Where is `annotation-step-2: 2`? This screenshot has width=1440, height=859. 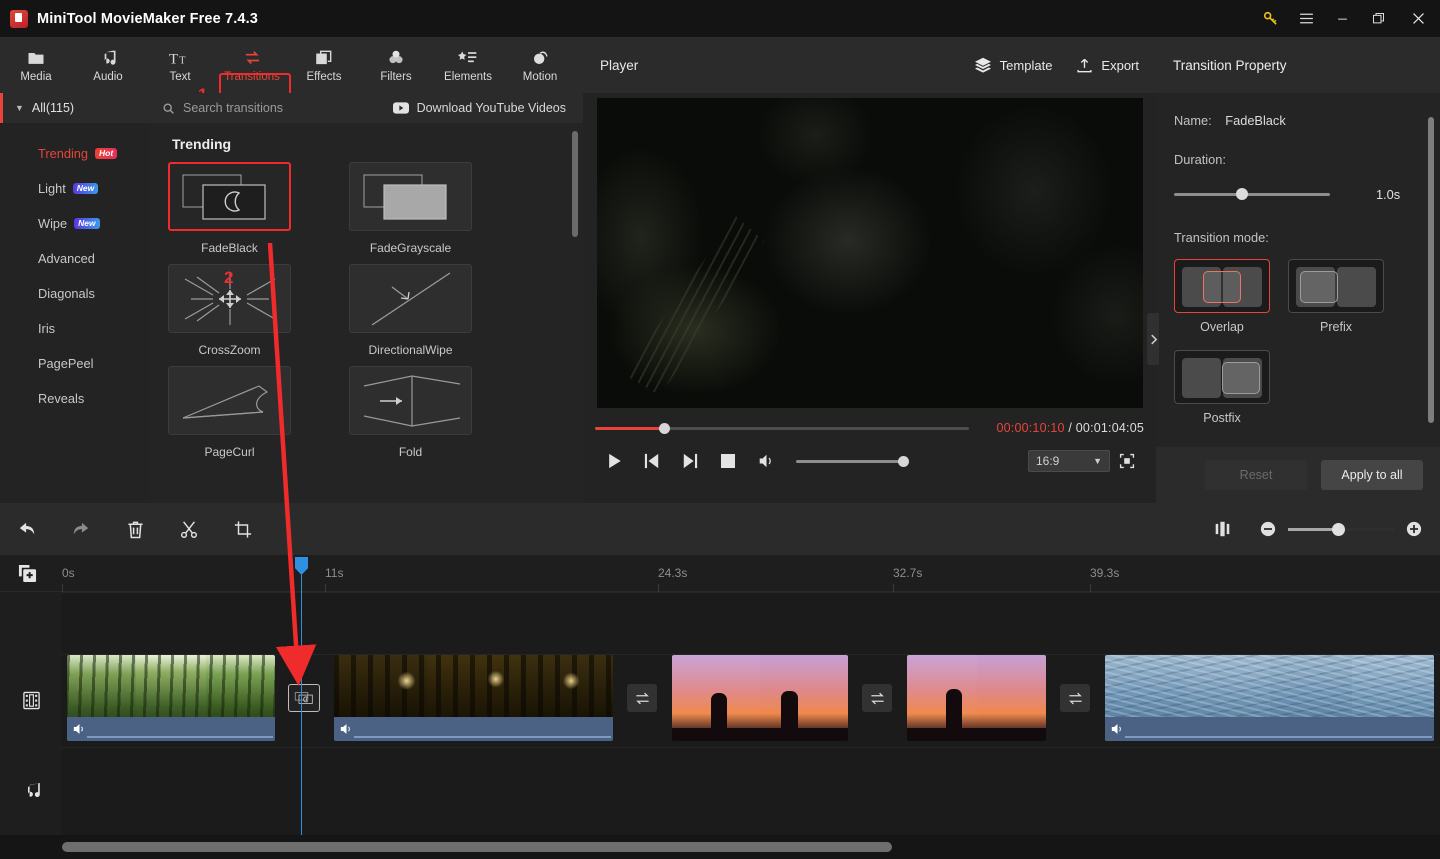
annotation-step-2: 2 is located at coordinates (229, 277).